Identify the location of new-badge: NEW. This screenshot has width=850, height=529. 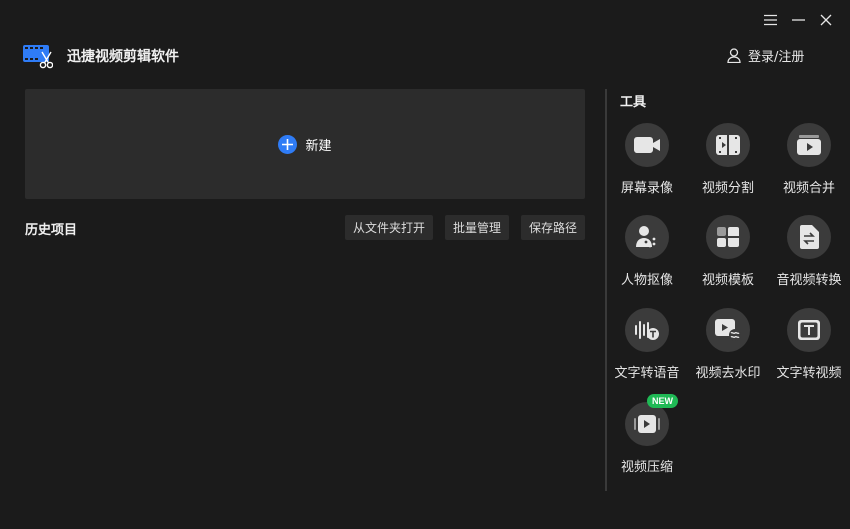
(662, 401).